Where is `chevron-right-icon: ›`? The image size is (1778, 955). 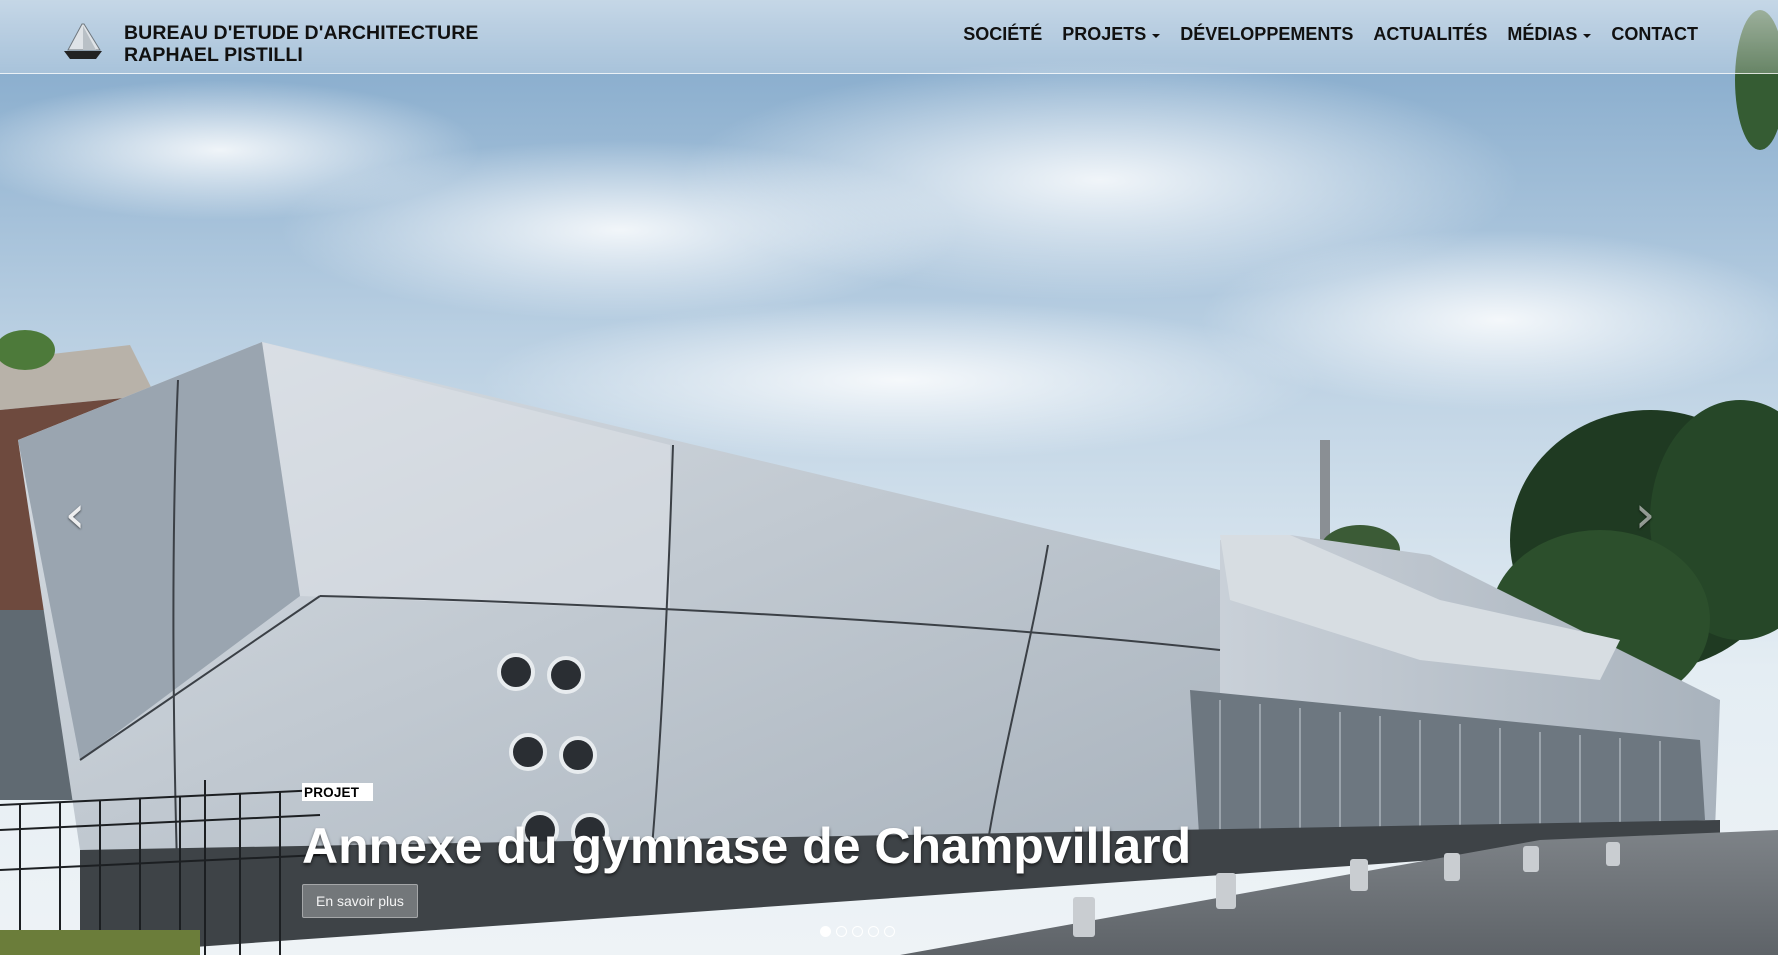 chevron-right-icon: › is located at coordinates (1645, 515).